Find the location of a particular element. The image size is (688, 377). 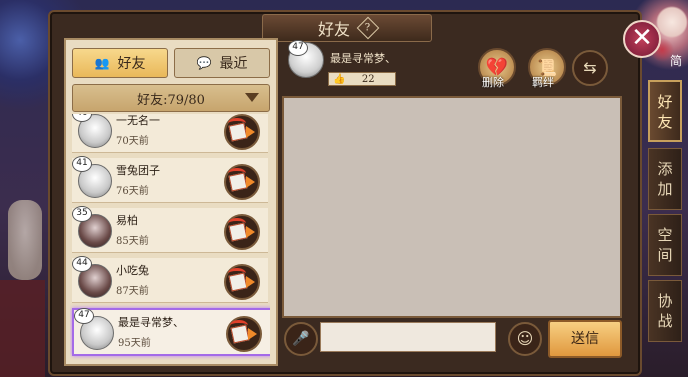

list-item: 44 小吃兔 87天前 is located at coordinates (170, 279).